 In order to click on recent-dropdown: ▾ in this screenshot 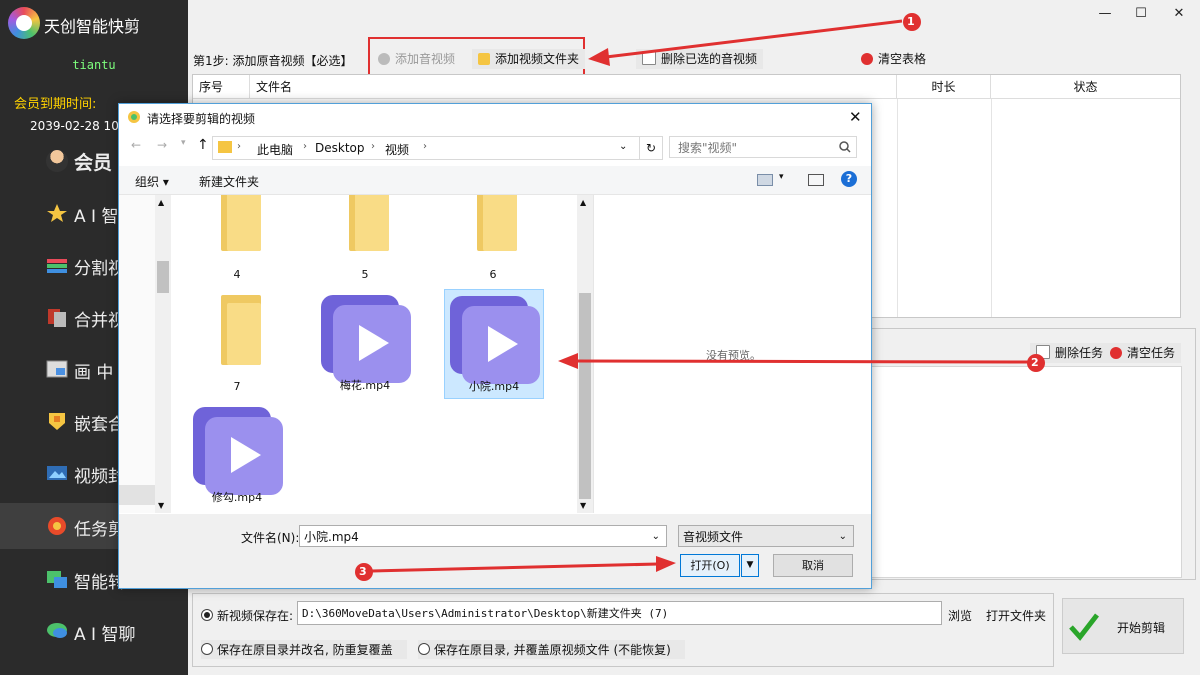, I will do `click(183, 143)`.